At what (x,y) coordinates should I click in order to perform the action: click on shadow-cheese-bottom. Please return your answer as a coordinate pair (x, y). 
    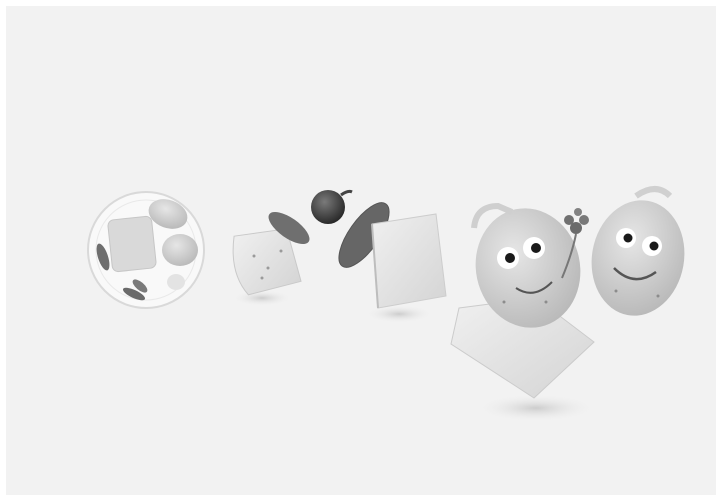
    Looking at the image, I should click on (536, 408).